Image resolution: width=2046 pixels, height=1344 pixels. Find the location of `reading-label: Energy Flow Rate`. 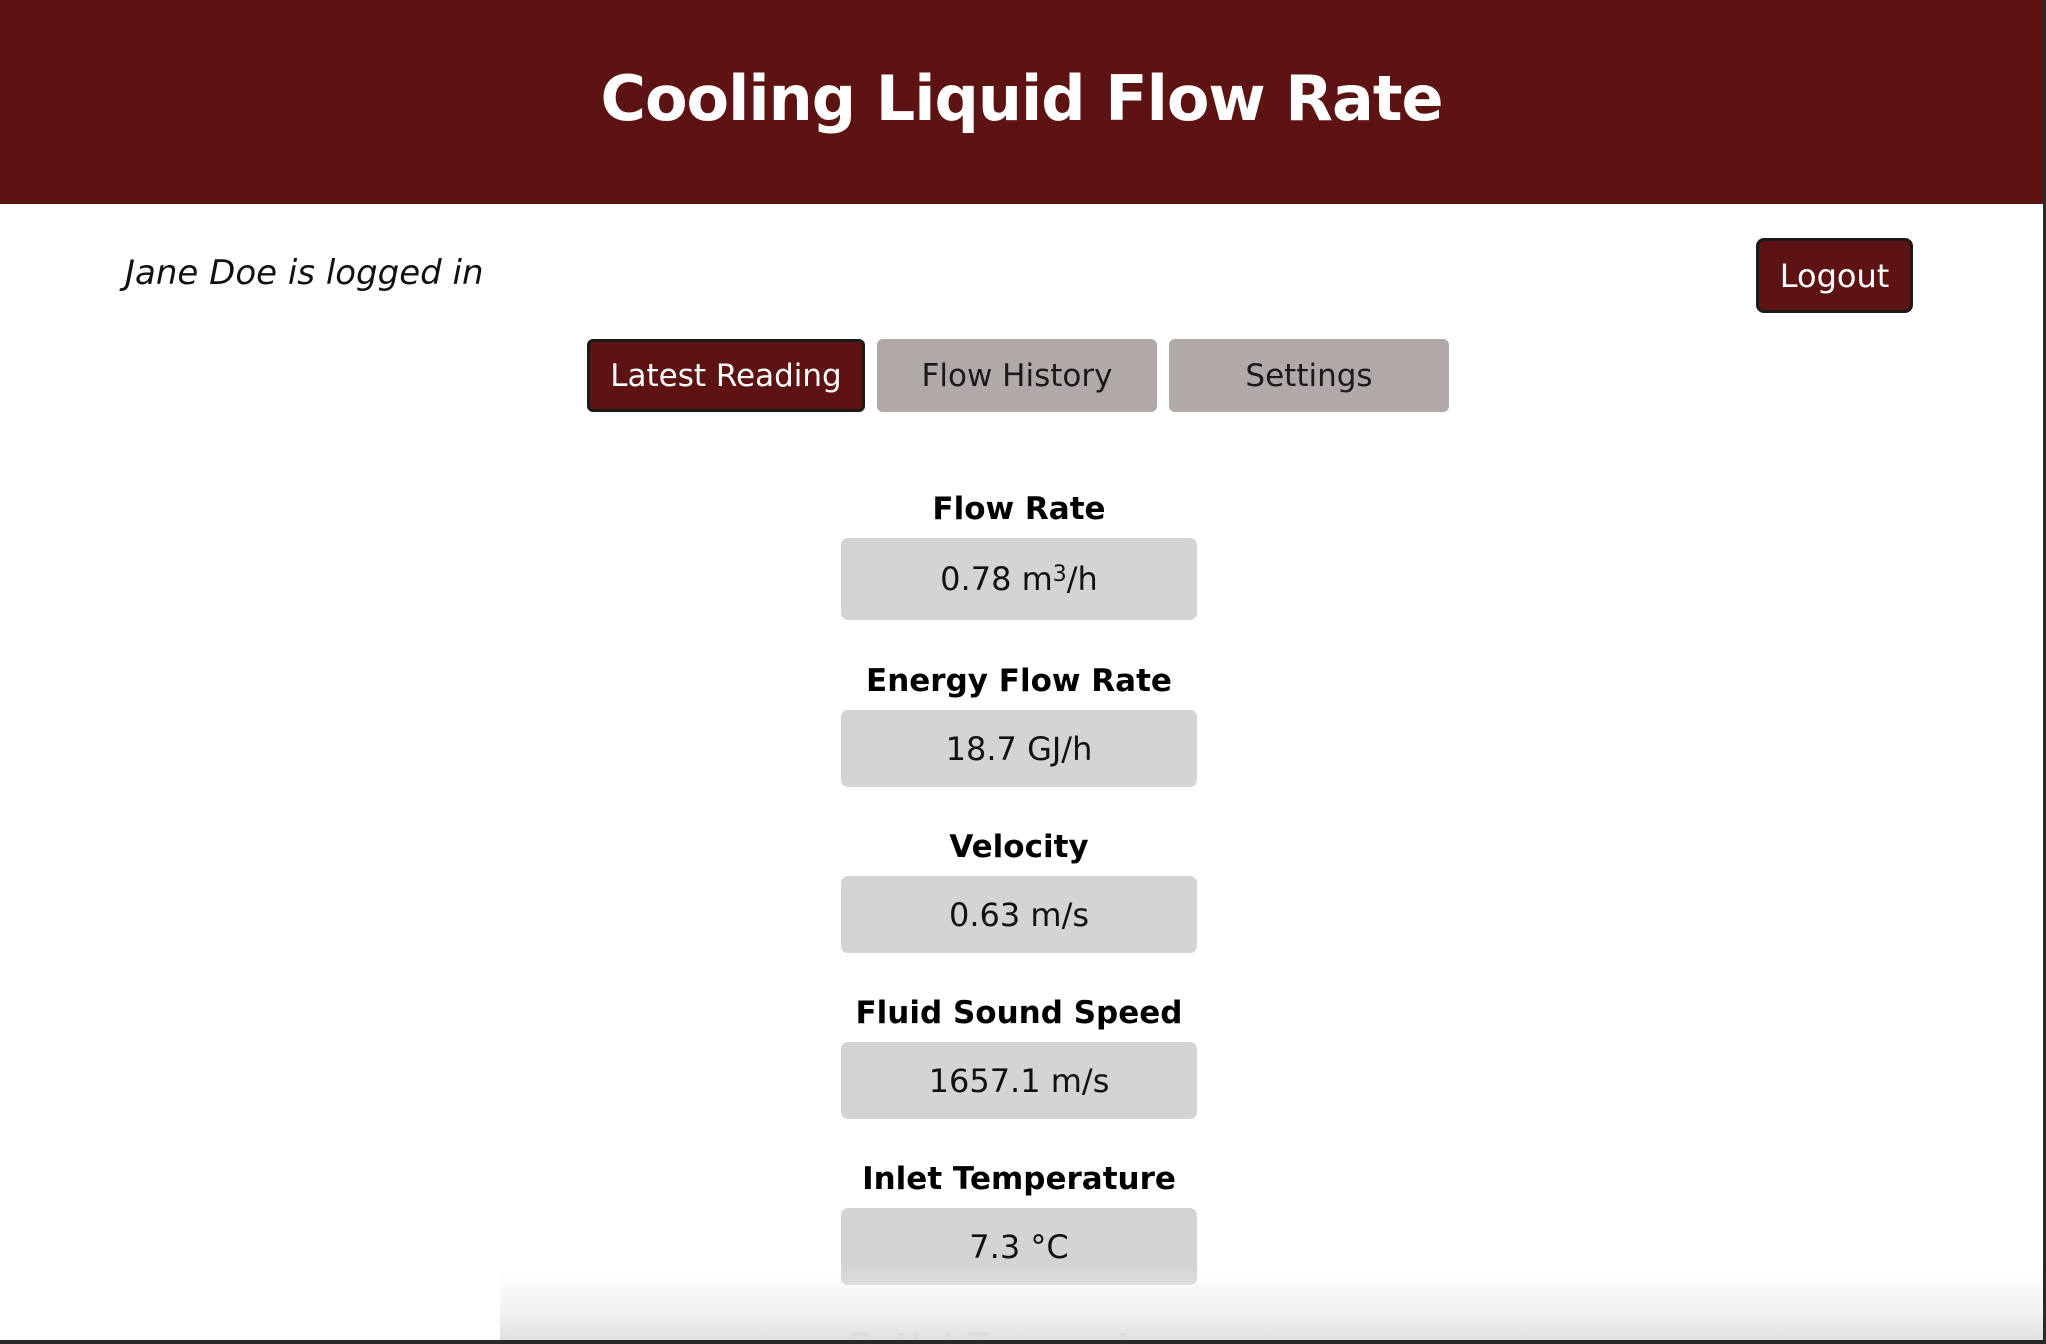

reading-label: Energy Flow Rate is located at coordinates (1019, 681).